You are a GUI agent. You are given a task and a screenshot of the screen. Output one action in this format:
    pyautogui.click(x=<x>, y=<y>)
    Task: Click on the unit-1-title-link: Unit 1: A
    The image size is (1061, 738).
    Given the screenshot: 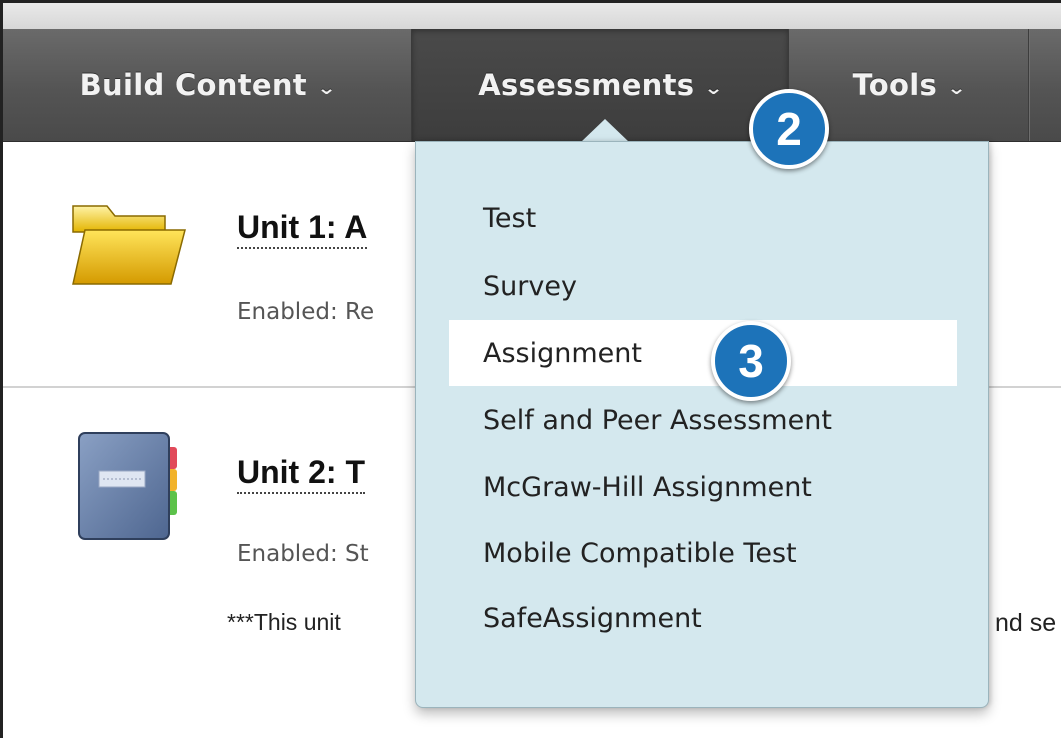 What is the action you would take?
    pyautogui.click(x=302, y=229)
    